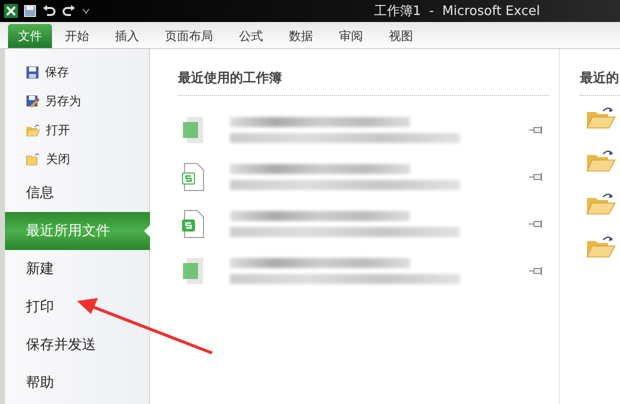  Describe the element at coordinates (77, 72) in the screenshot. I see `menu-command: 保存` at that location.